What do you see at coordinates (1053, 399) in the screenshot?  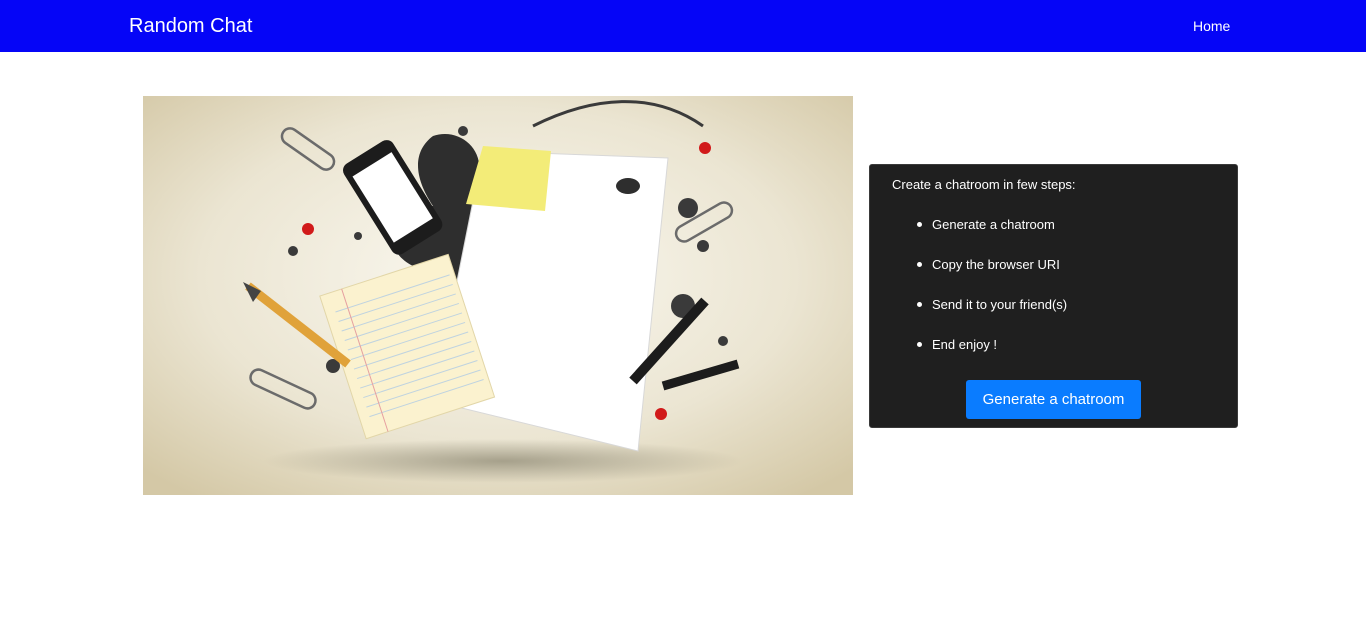 I see `generate-chatroom-button: Generate a chatroom` at bounding box center [1053, 399].